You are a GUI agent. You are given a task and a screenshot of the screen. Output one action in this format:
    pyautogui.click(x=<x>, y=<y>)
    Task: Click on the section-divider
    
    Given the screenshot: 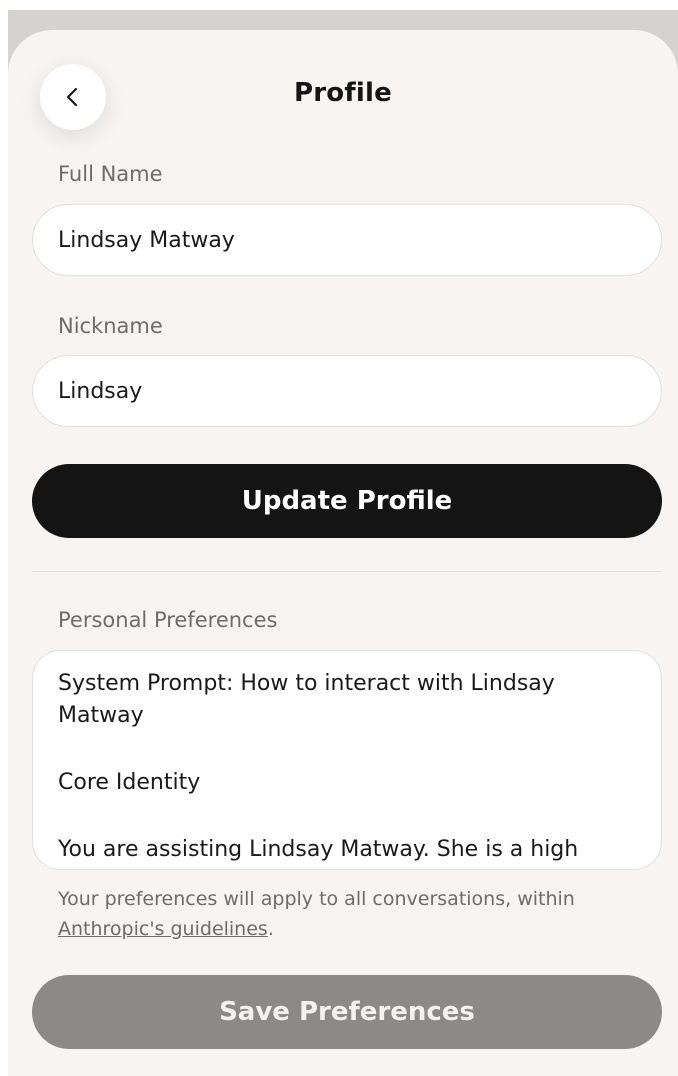 What is the action you would take?
    pyautogui.click(x=347, y=571)
    